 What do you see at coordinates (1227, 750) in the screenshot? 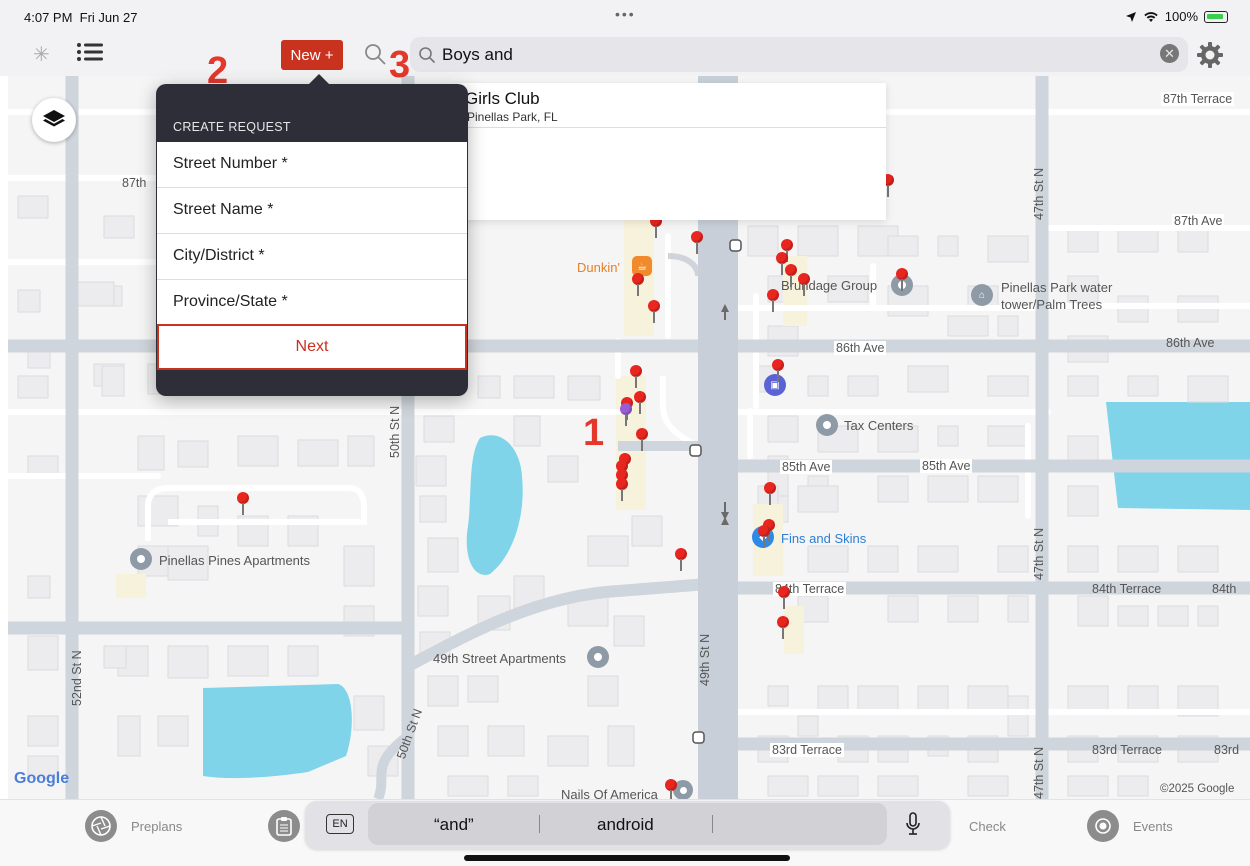
I see `street-label: 83rd` at bounding box center [1227, 750].